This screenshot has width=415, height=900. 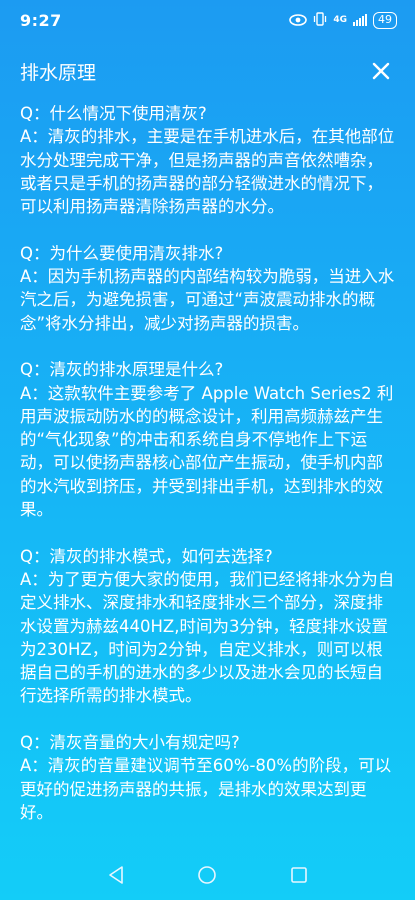 I want to click on status-time: 9:27, so click(x=41, y=20).